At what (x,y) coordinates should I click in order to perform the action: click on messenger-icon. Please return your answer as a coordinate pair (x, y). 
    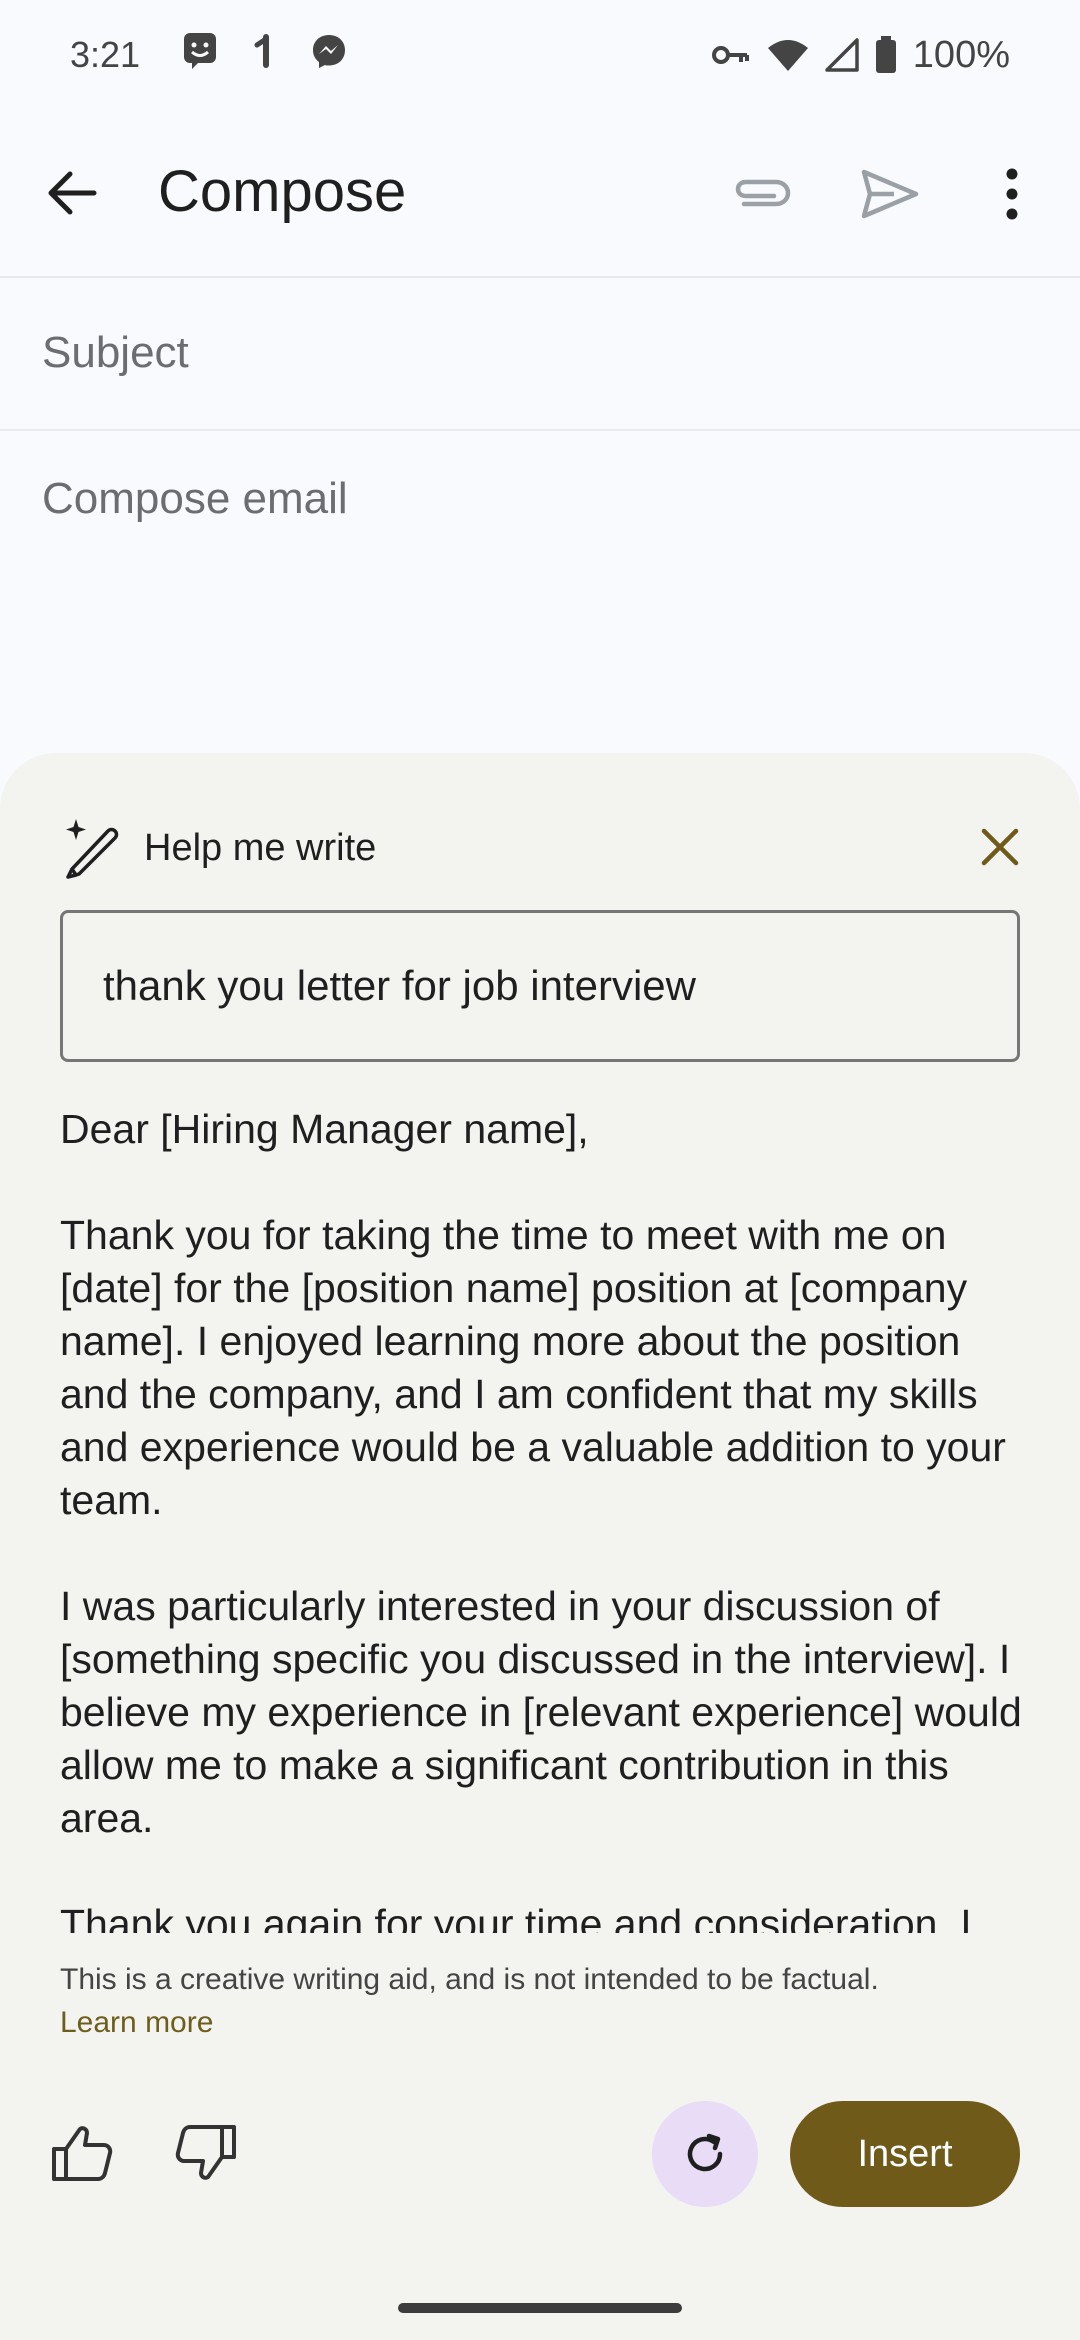
    Looking at the image, I should click on (329, 55).